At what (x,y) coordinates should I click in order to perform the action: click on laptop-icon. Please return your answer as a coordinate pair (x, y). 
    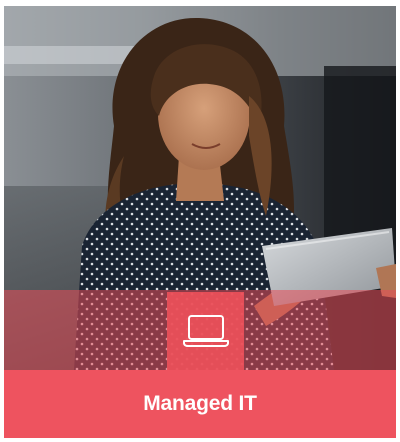
    Looking at the image, I should click on (205, 331).